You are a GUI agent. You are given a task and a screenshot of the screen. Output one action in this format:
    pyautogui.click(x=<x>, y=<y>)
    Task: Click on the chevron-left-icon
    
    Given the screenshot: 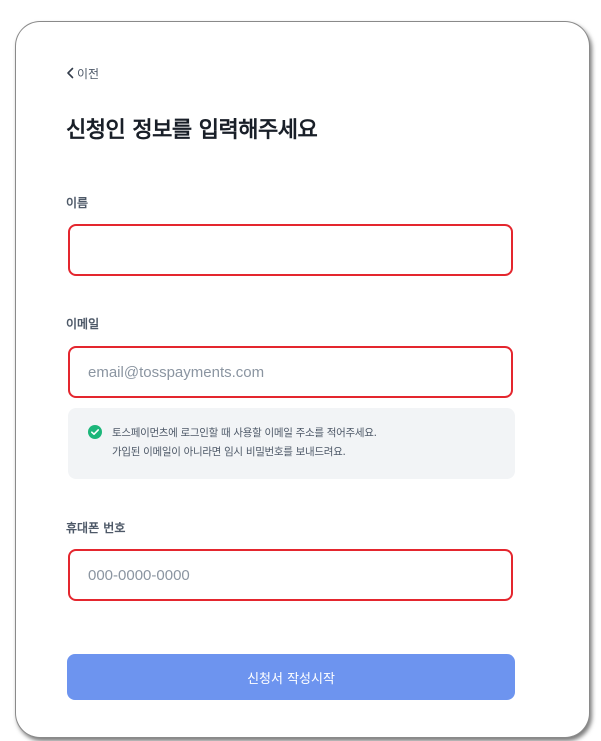 What is the action you would take?
    pyautogui.click(x=70, y=73)
    